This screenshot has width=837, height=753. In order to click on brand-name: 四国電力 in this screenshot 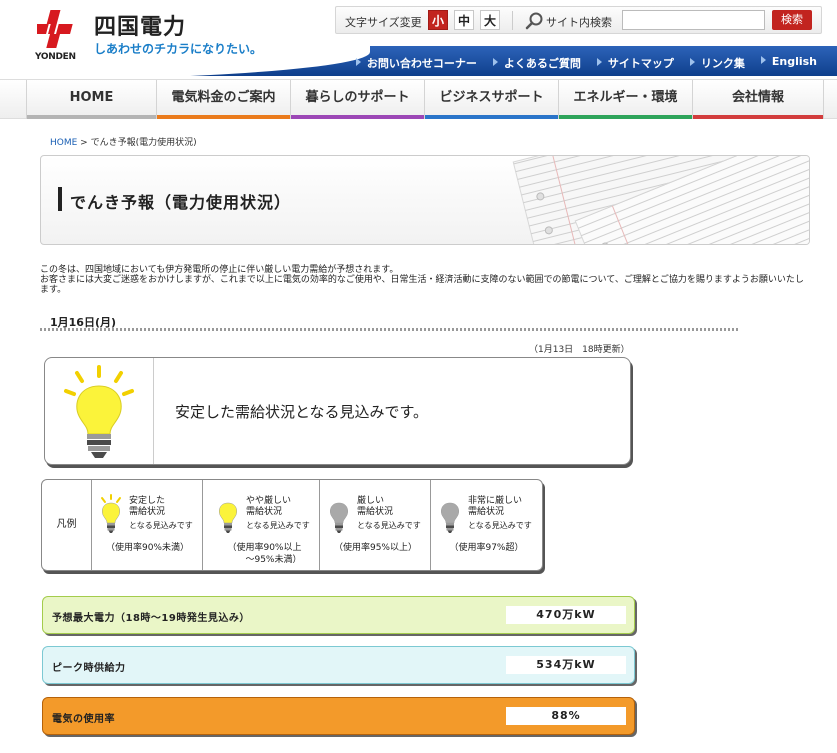, I will do `click(140, 25)`.